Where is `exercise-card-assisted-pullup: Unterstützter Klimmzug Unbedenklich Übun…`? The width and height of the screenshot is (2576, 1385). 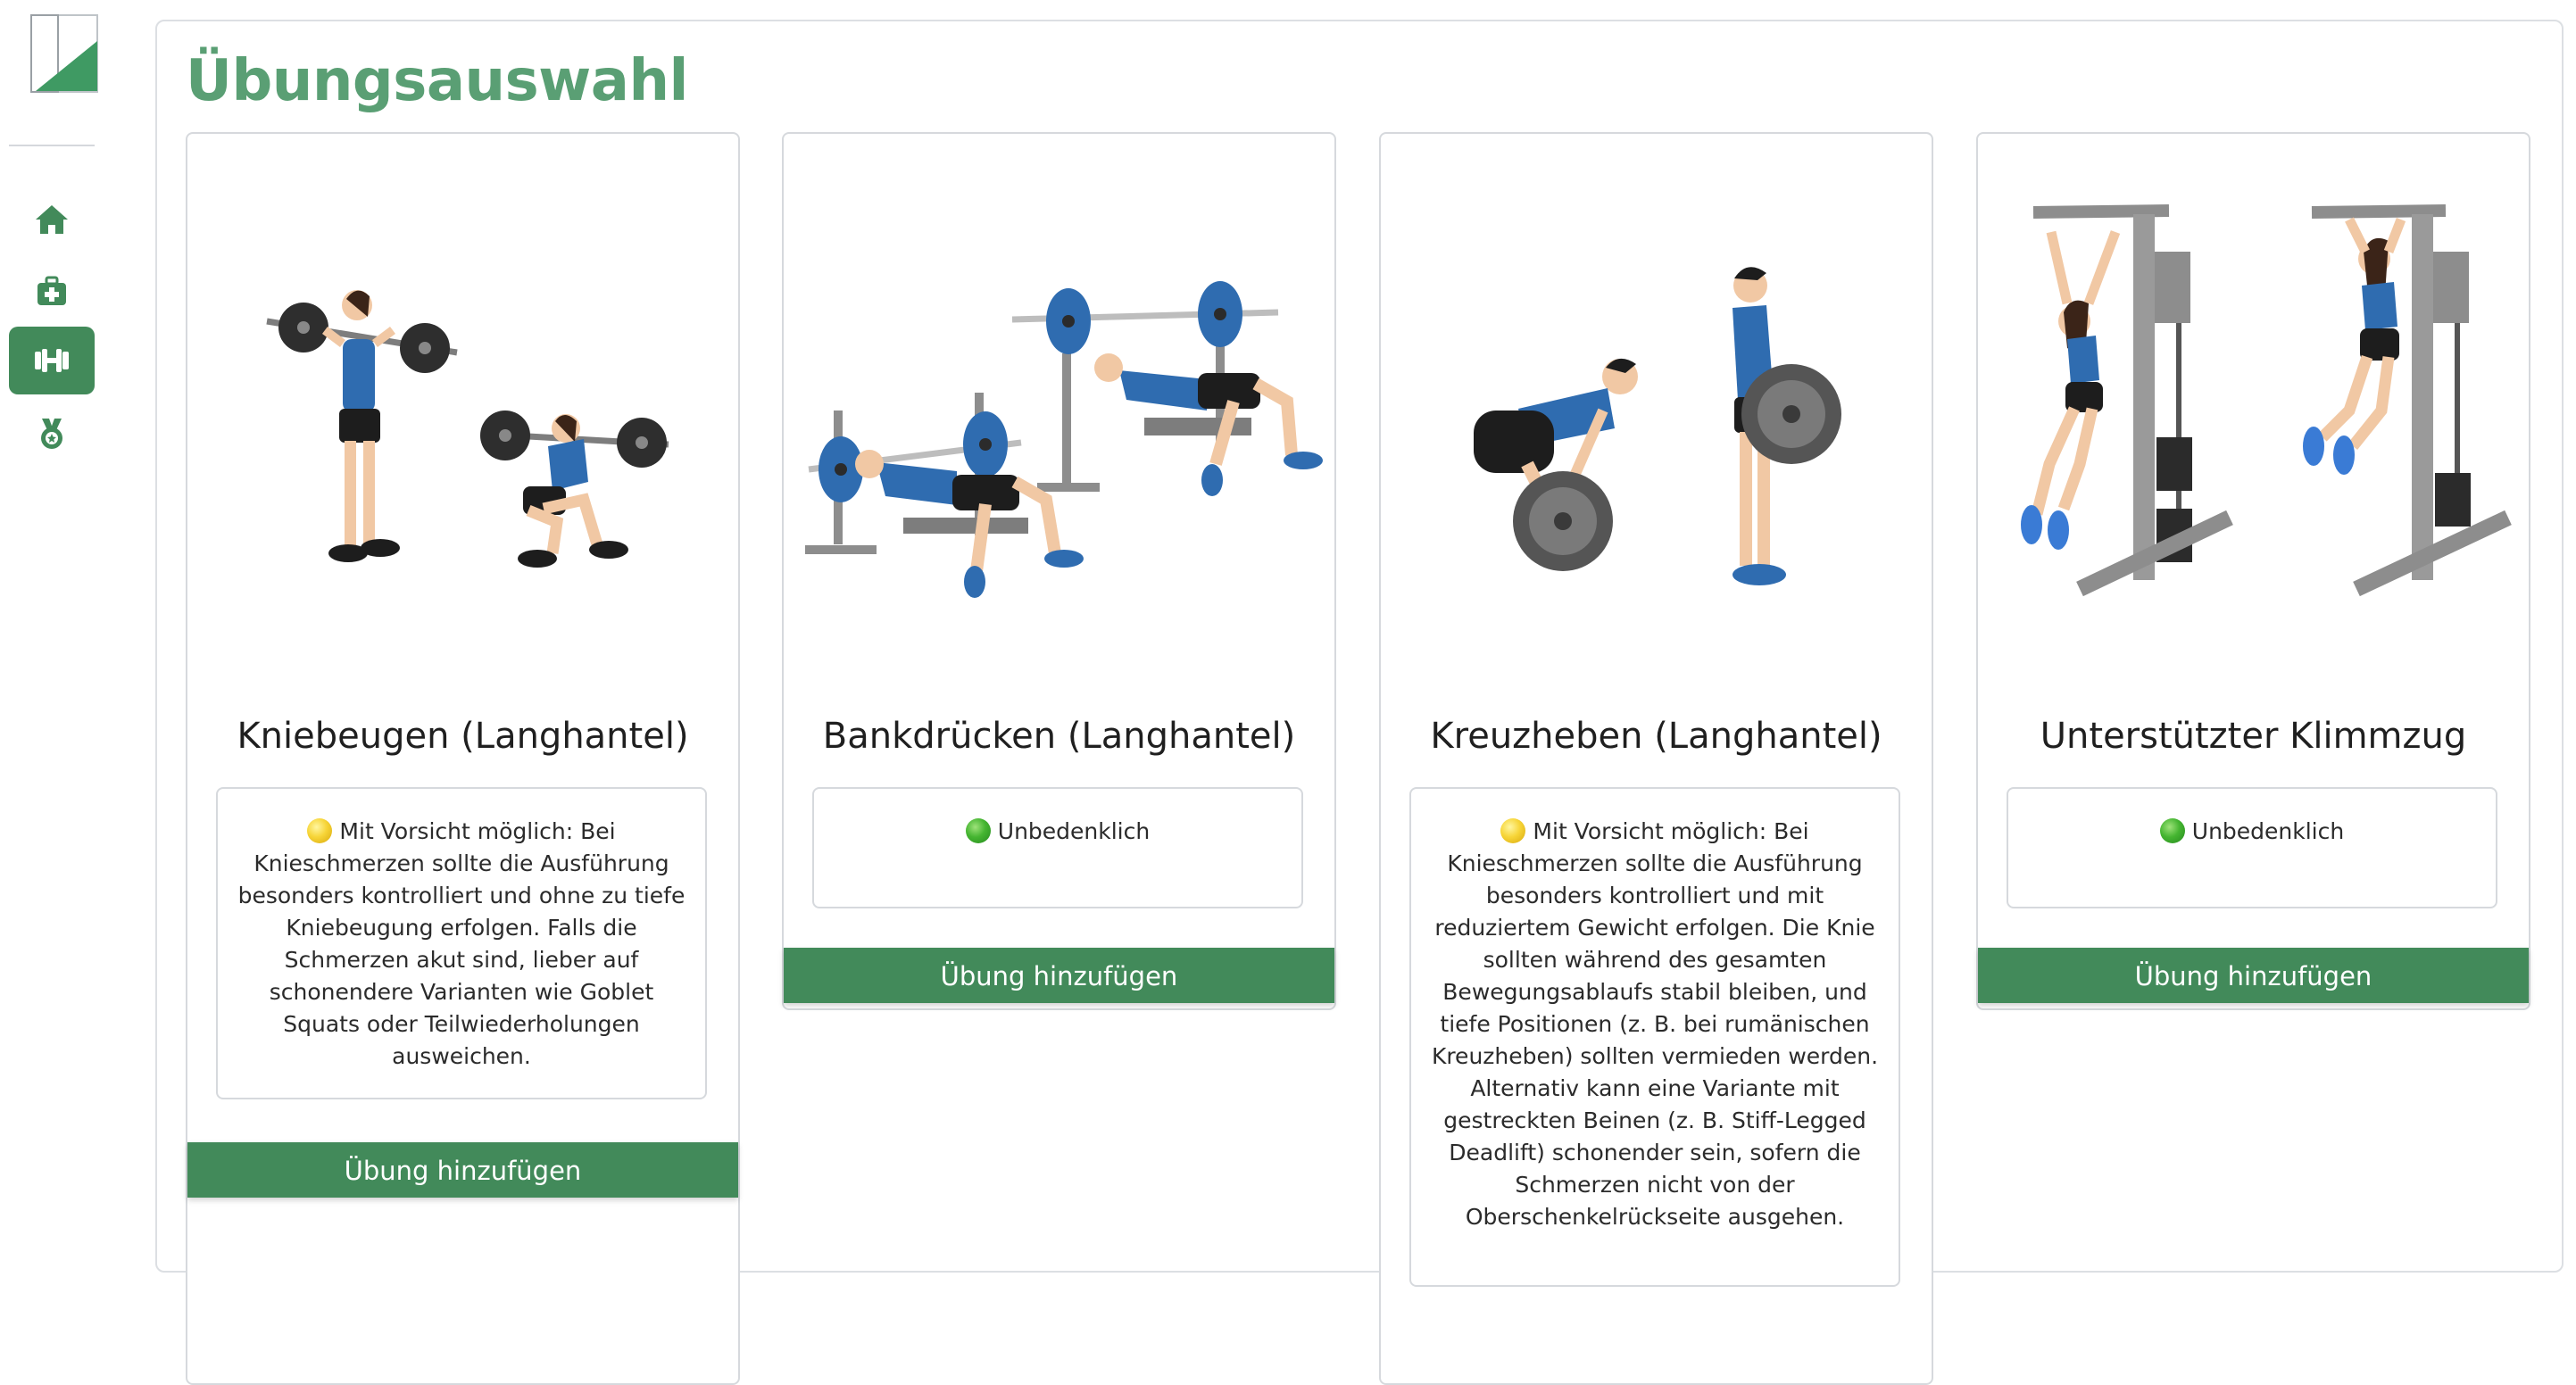 exercise-card-assisted-pullup: Unterstützter Klimmzug Unbedenklich Übun… is located at coordinates (2253, 571).